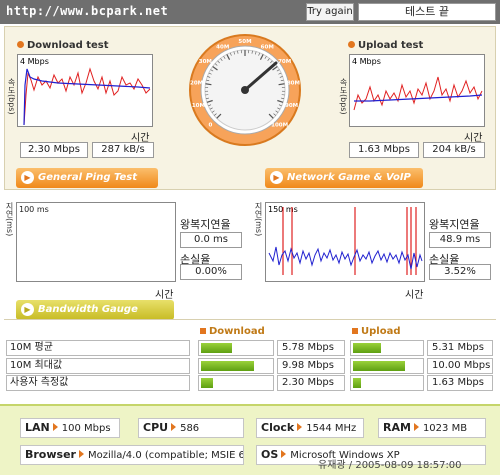  What do you see at coordinates (349, 241) in the screenshot?
I see `game-spikes` at bounding box center [349, 241].